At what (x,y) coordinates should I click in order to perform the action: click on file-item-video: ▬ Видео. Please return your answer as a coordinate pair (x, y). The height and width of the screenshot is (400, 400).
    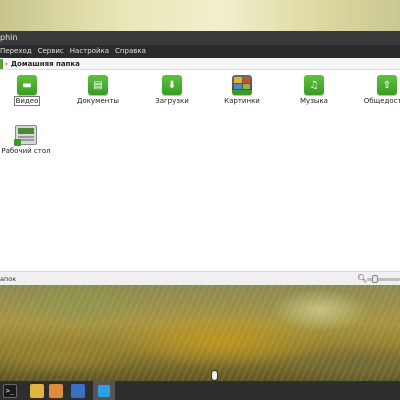
    Looking at the image, I should click on (28, 90).